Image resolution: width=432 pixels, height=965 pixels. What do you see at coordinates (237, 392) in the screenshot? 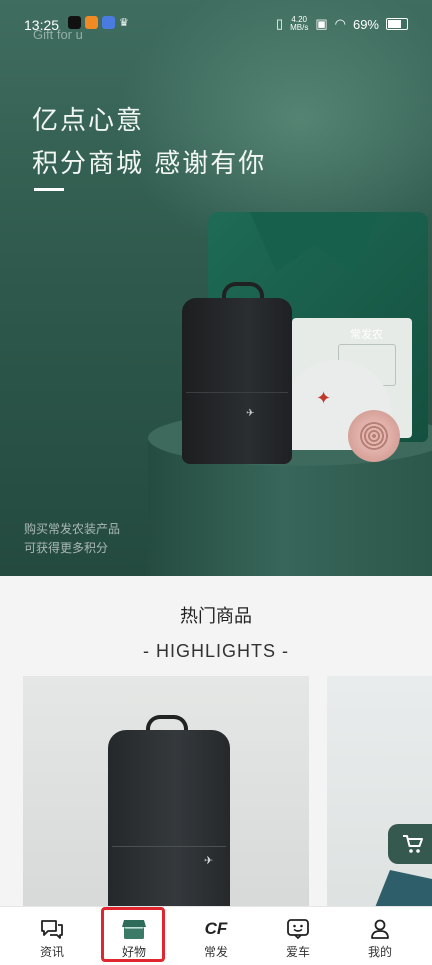
I see `backpack-seam` at bounding box center [237, 392].